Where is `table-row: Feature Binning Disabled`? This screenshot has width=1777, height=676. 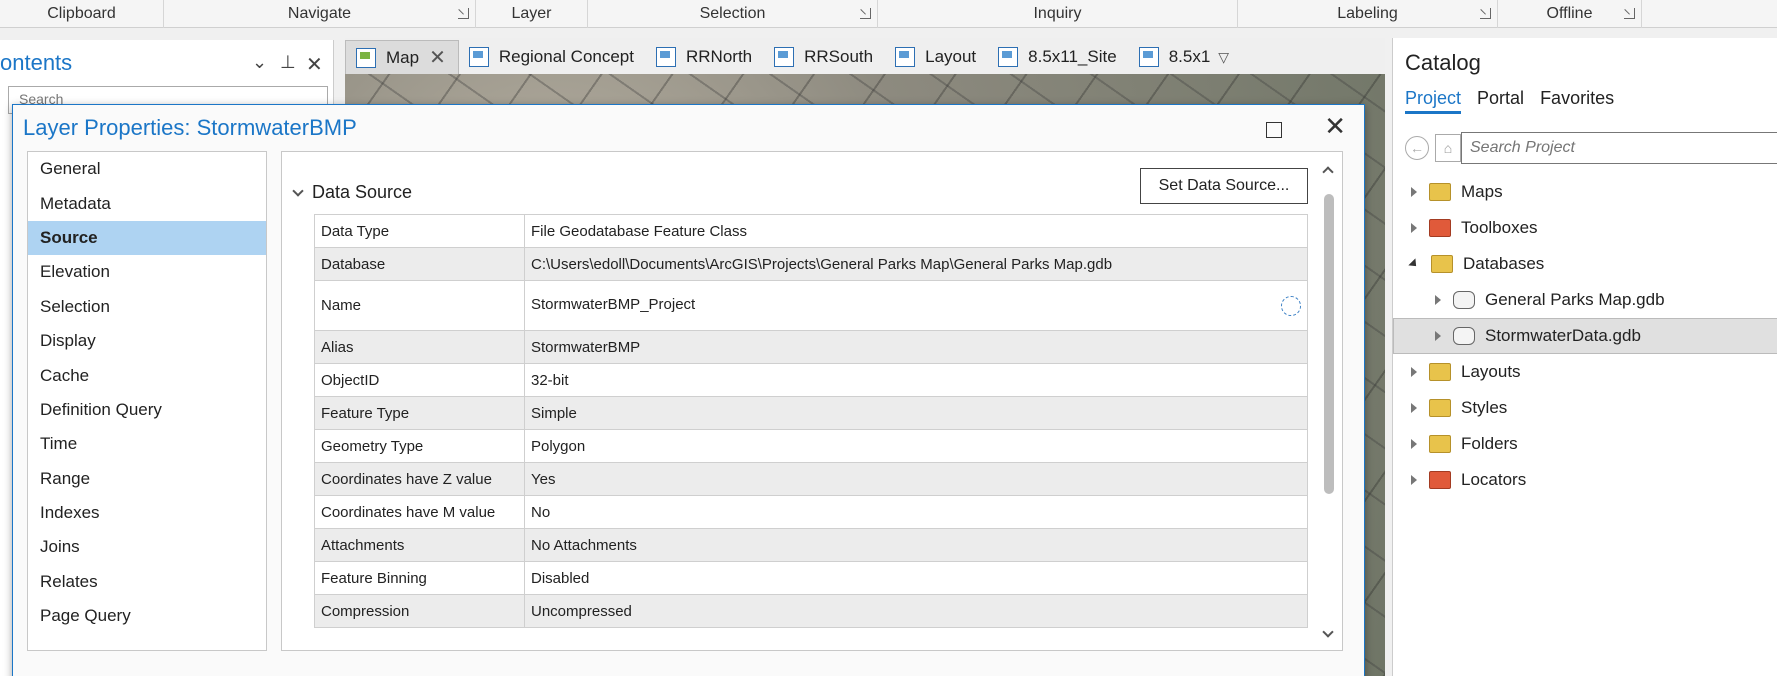
table-row: Feature Binning Disabled is located at coordinates (811, 578).